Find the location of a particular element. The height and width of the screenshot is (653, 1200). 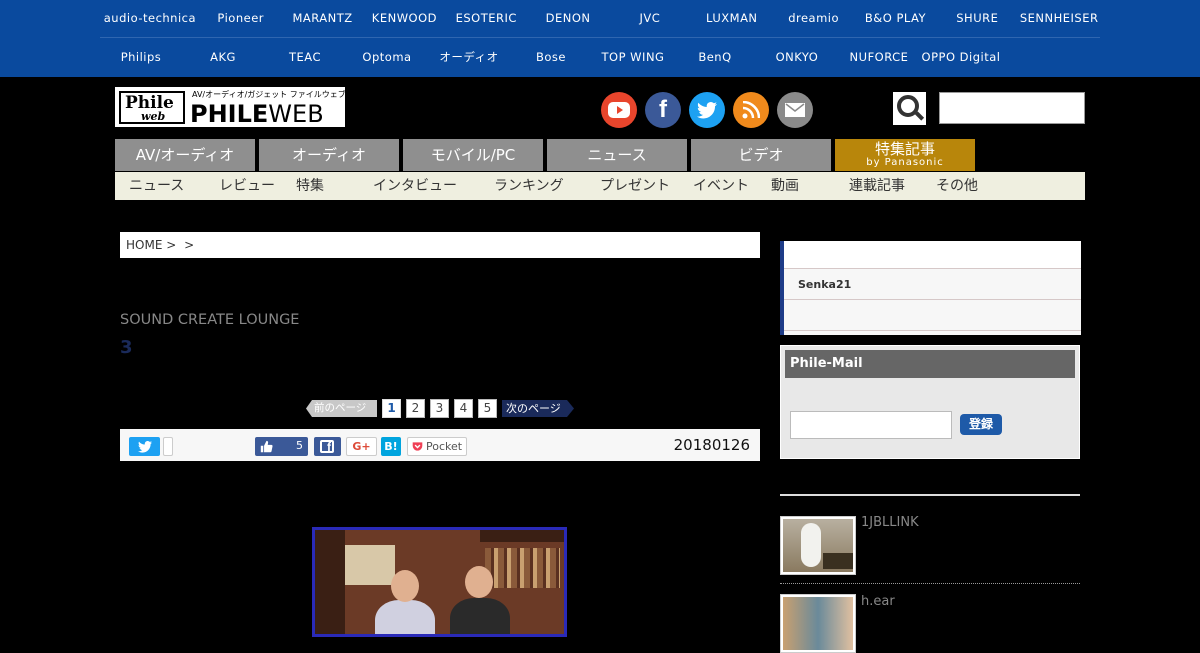

page-number: 3 is located at coordinates (439, 408).